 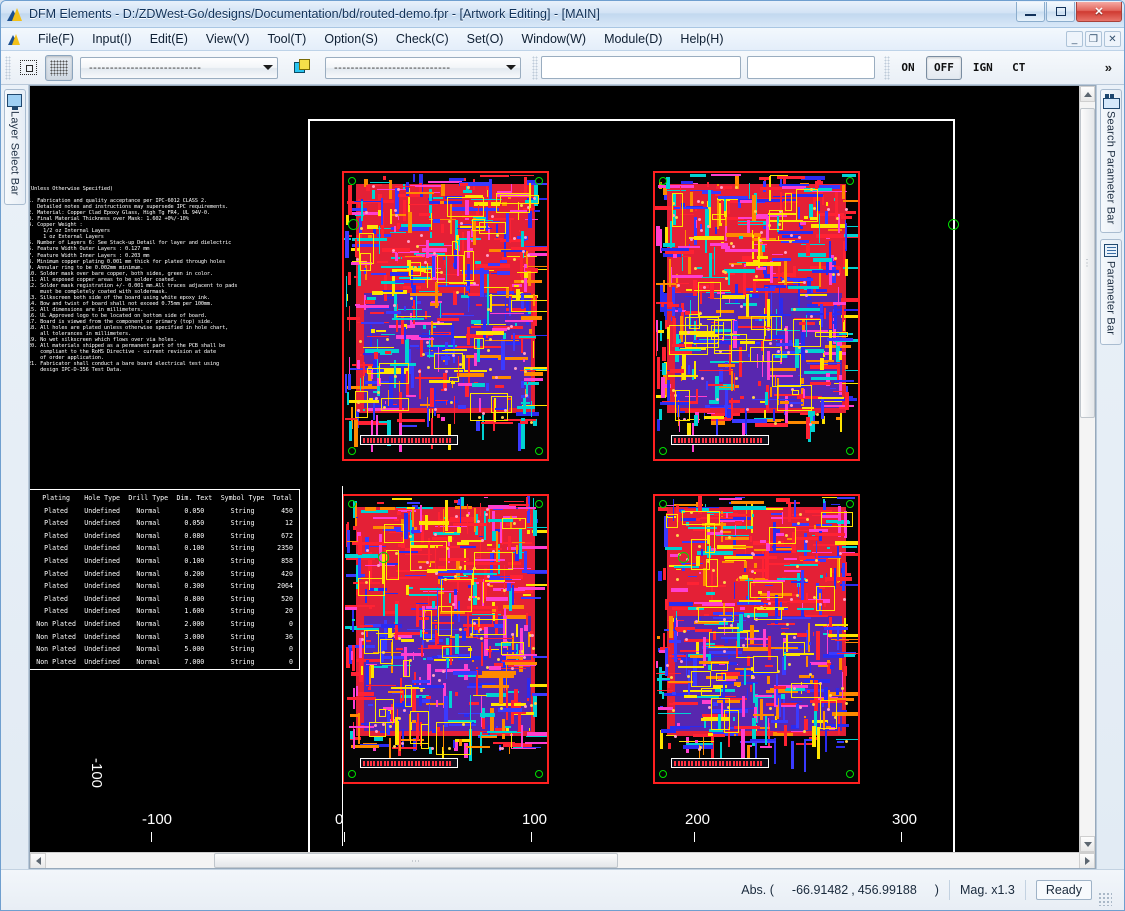 What do you see at coordinates (286, 39) in the screenshot?
I see `menu-item-tool: Tool(T)` at bounding box center [286, 39].